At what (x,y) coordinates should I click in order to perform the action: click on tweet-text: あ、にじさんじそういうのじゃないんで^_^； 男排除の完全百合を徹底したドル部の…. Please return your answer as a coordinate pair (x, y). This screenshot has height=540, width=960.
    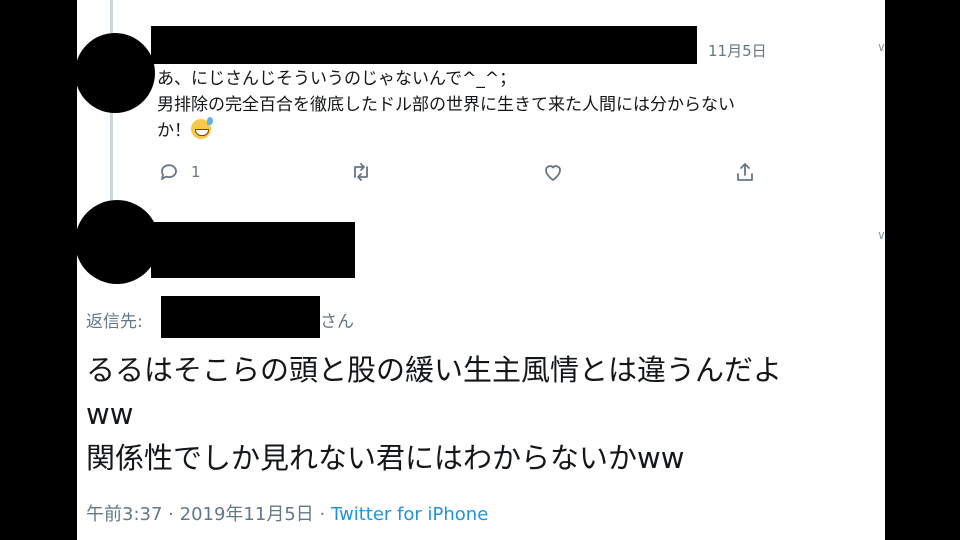
    Looking at the image, I should click on (521, 105).